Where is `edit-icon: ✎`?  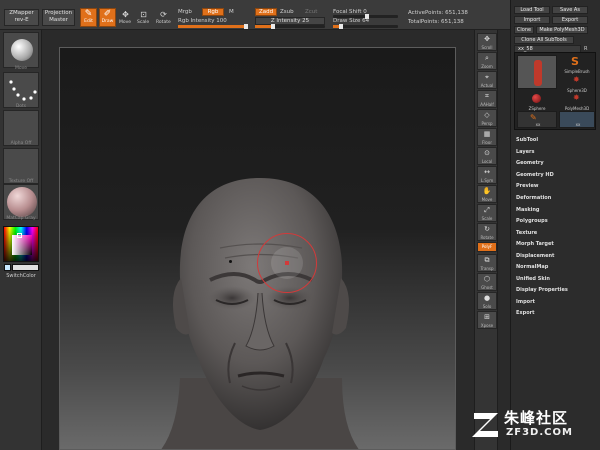
edit-icon: ✎ is located at coordinates (88, 14).